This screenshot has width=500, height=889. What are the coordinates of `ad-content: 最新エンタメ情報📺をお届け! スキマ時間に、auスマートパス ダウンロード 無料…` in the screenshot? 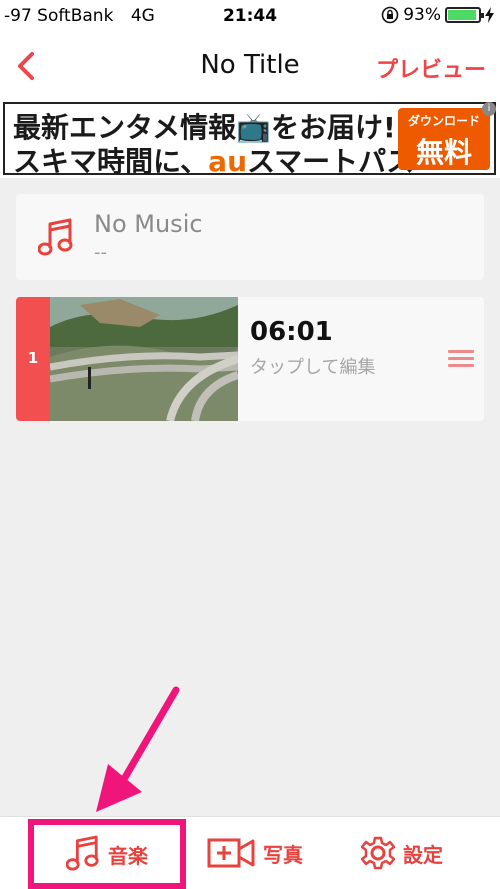 It's located at (249, 140).